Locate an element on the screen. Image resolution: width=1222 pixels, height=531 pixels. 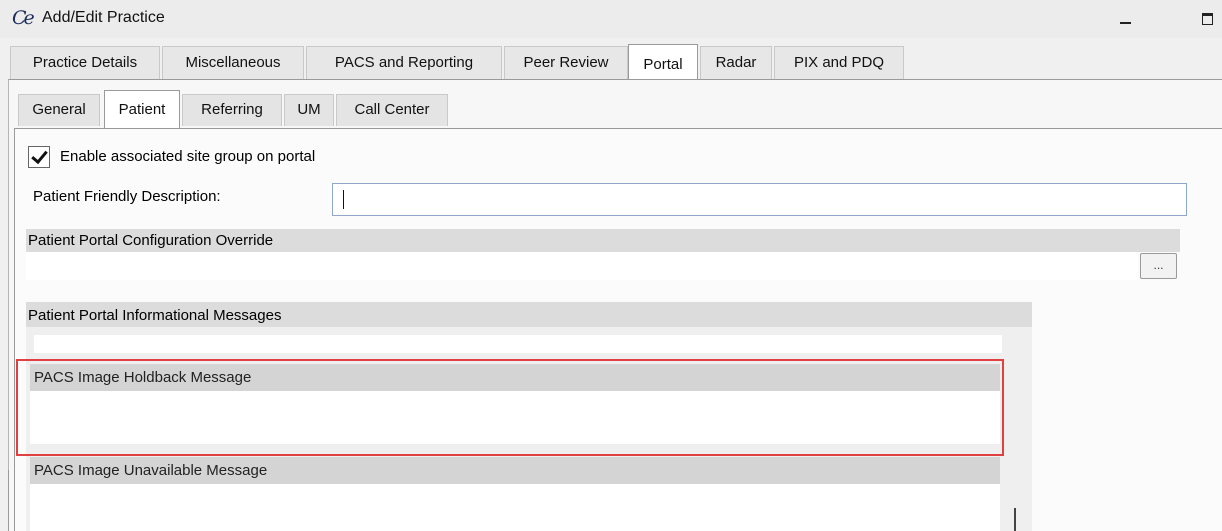
tab-um: UM is located at coordinates (309, 110).